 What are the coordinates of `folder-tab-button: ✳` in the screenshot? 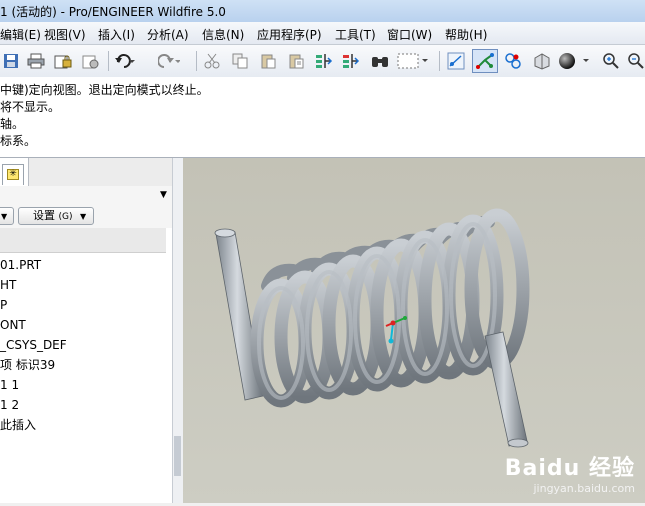 It's located at (13, 174).